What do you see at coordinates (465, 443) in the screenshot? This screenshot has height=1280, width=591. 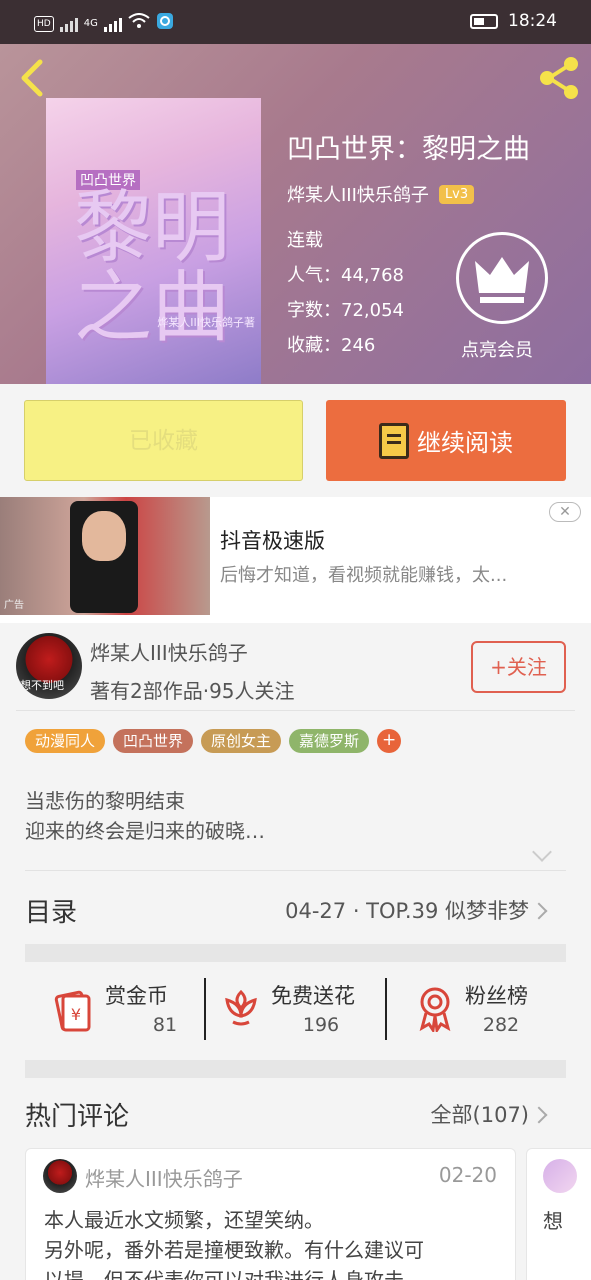 I see `continue-reading-label: 继续阅读` at bounding box center [465, 443].